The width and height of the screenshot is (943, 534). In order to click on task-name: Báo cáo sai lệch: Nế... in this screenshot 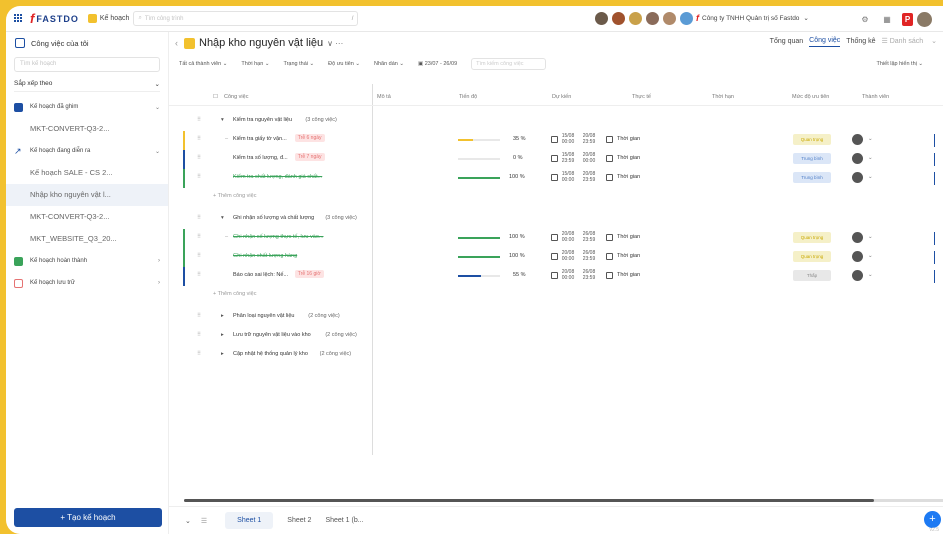, I will do `click(260, 275)`.